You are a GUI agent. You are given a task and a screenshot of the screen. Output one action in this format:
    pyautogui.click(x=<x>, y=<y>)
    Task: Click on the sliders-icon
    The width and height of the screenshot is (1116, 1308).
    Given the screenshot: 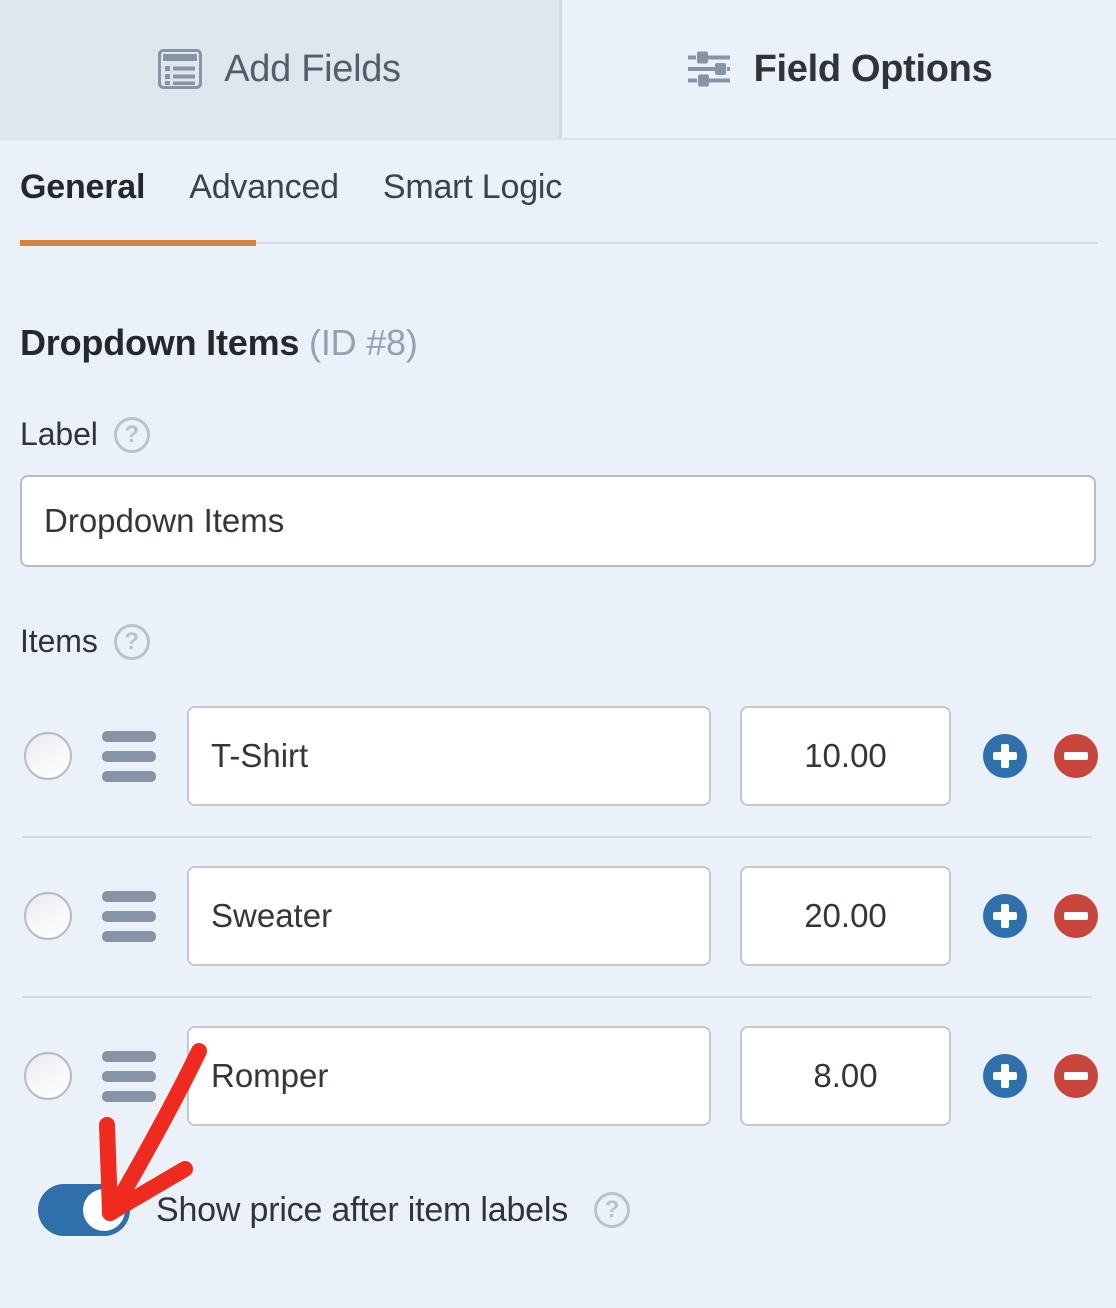 What is the action you would take?
    pyautogui.click(x=709, y=69)
    